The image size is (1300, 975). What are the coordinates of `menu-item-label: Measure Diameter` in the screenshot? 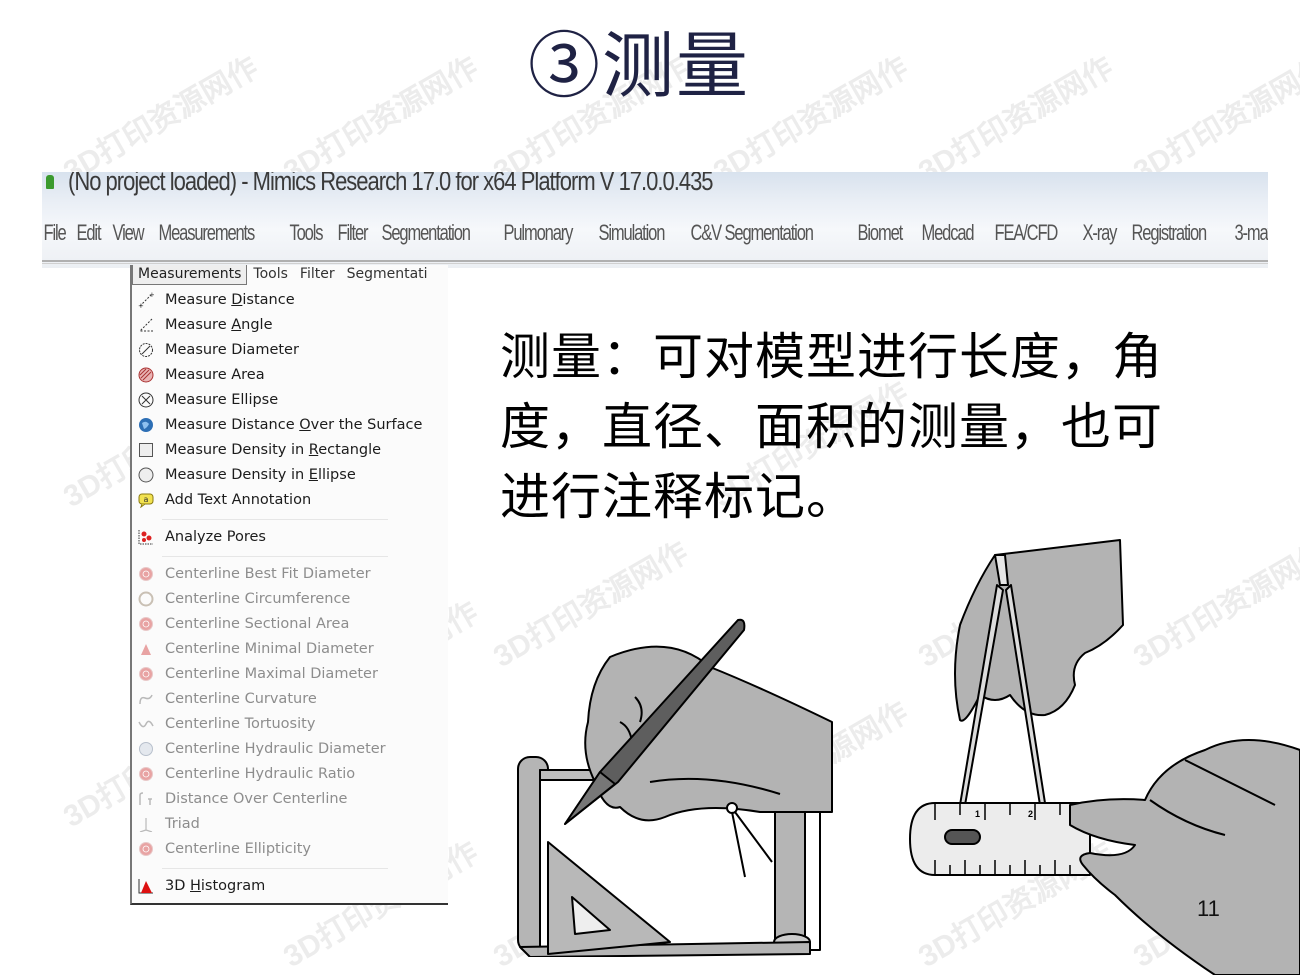 It's located at (232, 350).